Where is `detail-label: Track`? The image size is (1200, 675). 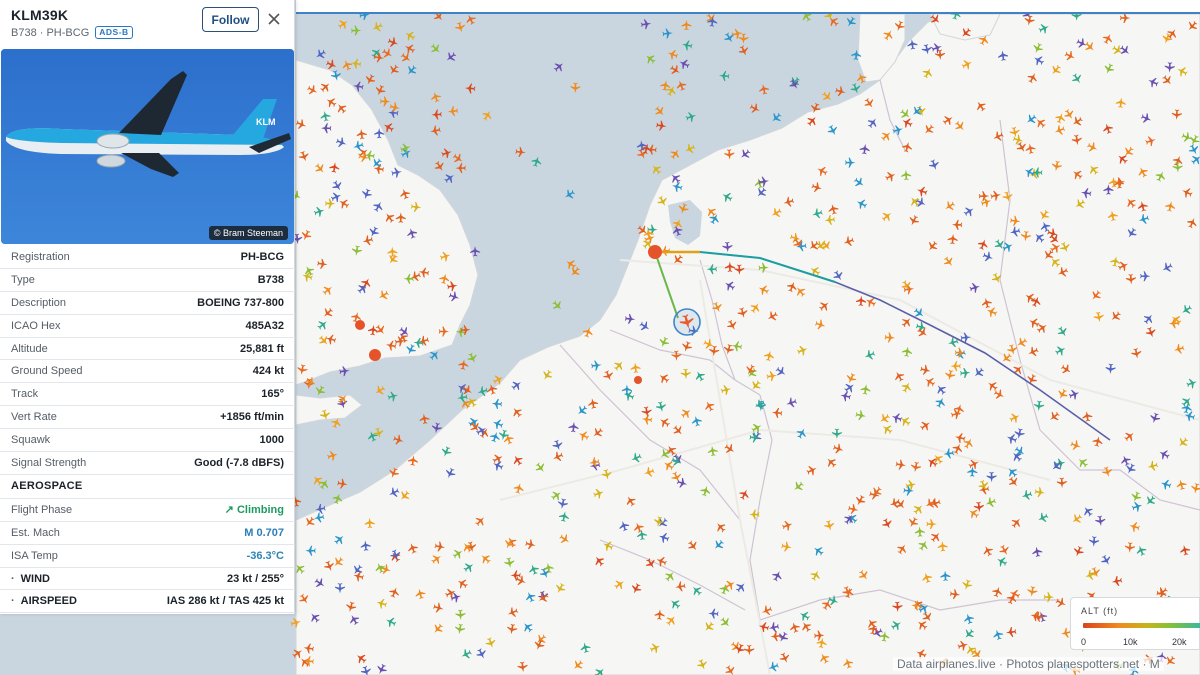
detail-label: Track is located at coordinates (25, 394).